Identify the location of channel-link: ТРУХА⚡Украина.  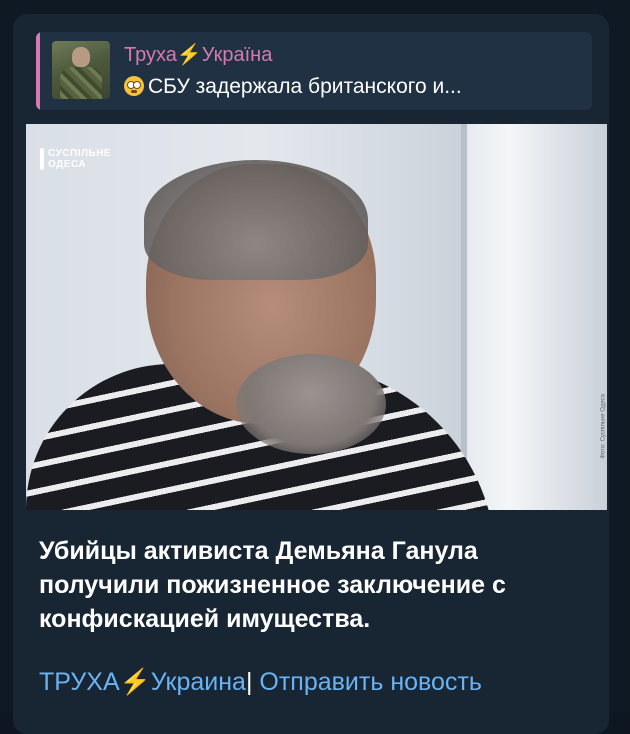
(142, 682).